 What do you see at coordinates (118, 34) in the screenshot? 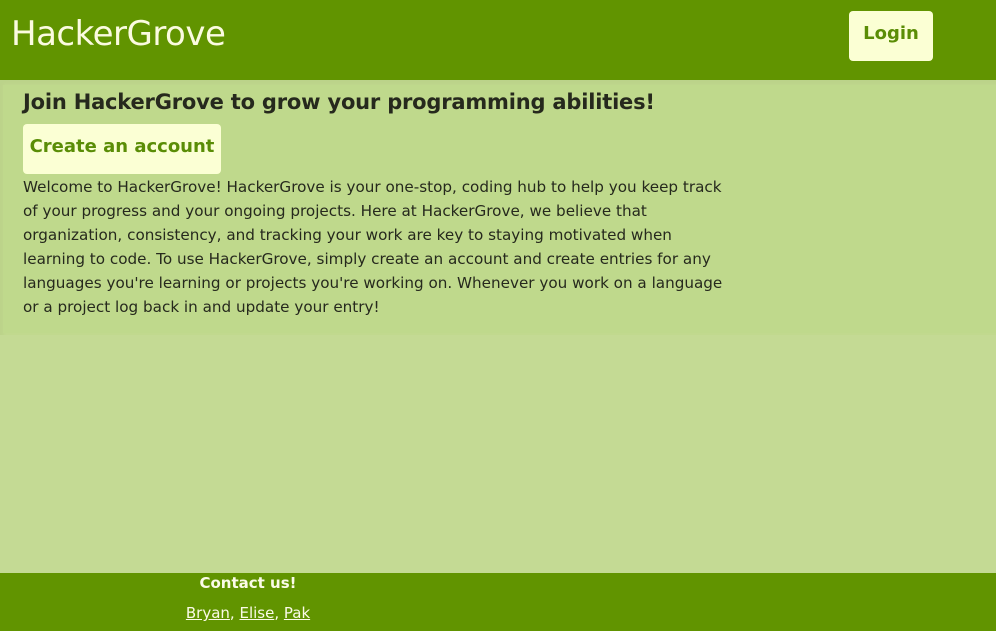
I see `brand-logo-text: HackerGrove` at bounding box center [118, 34].